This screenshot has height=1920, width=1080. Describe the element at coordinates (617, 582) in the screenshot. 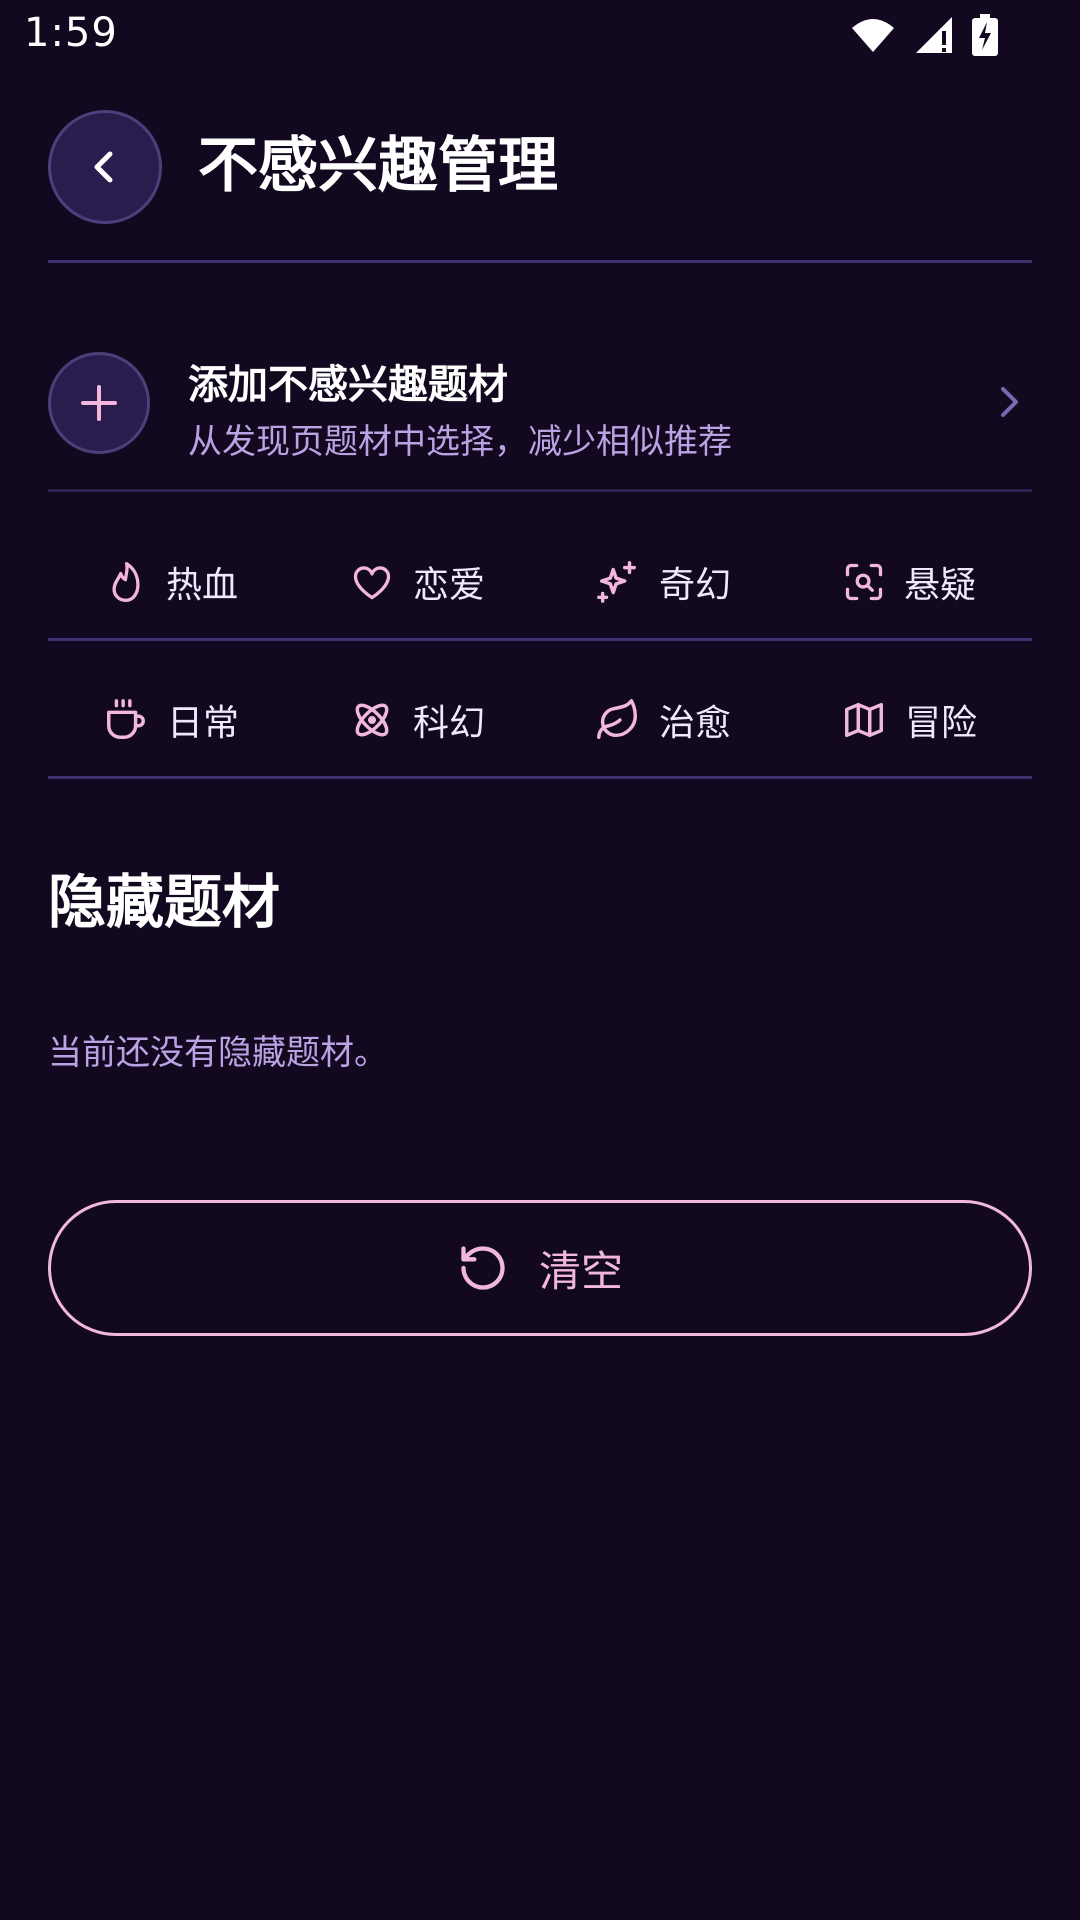

I see `sparkles-icon` at that location.